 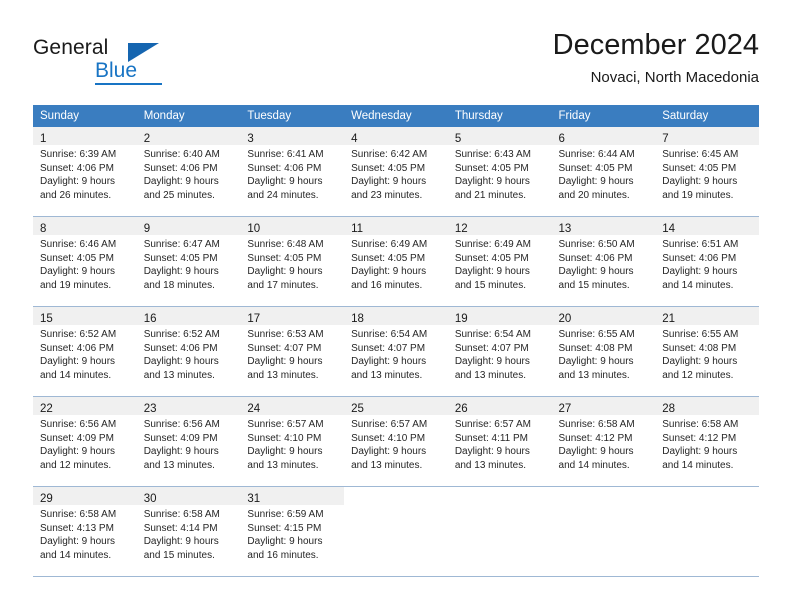 What do you see at coordinates (285, 154) in the screenshot?
I see `sunrise-text: Sunrise: 6:41 AM` at bounding box center [285, 154].